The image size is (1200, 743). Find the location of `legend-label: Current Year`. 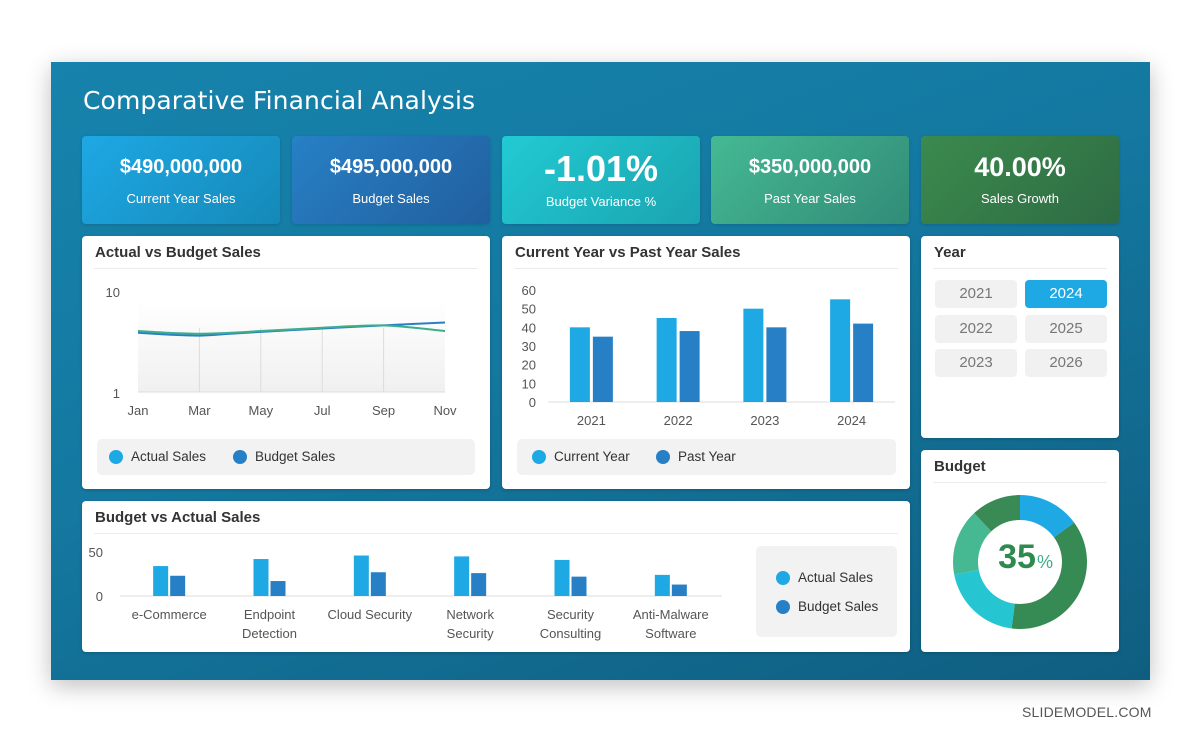

legend-label: Current Year is located at coordinates (592, 456).